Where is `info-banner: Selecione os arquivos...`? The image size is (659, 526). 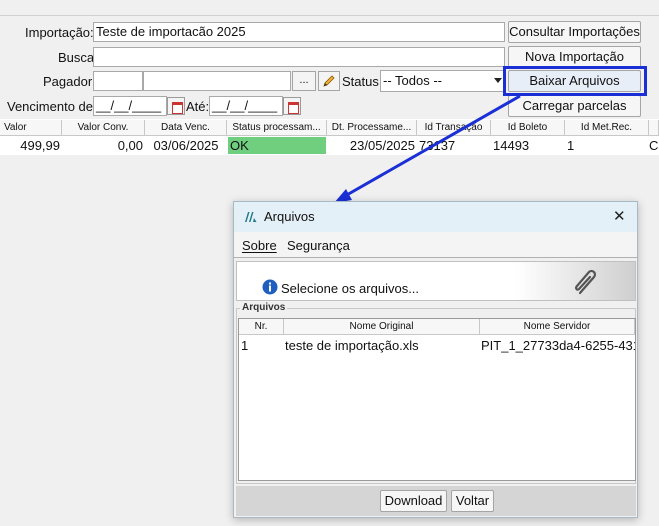 info-banner: Selecione os arquivos... is located at coordinates (436, 281).